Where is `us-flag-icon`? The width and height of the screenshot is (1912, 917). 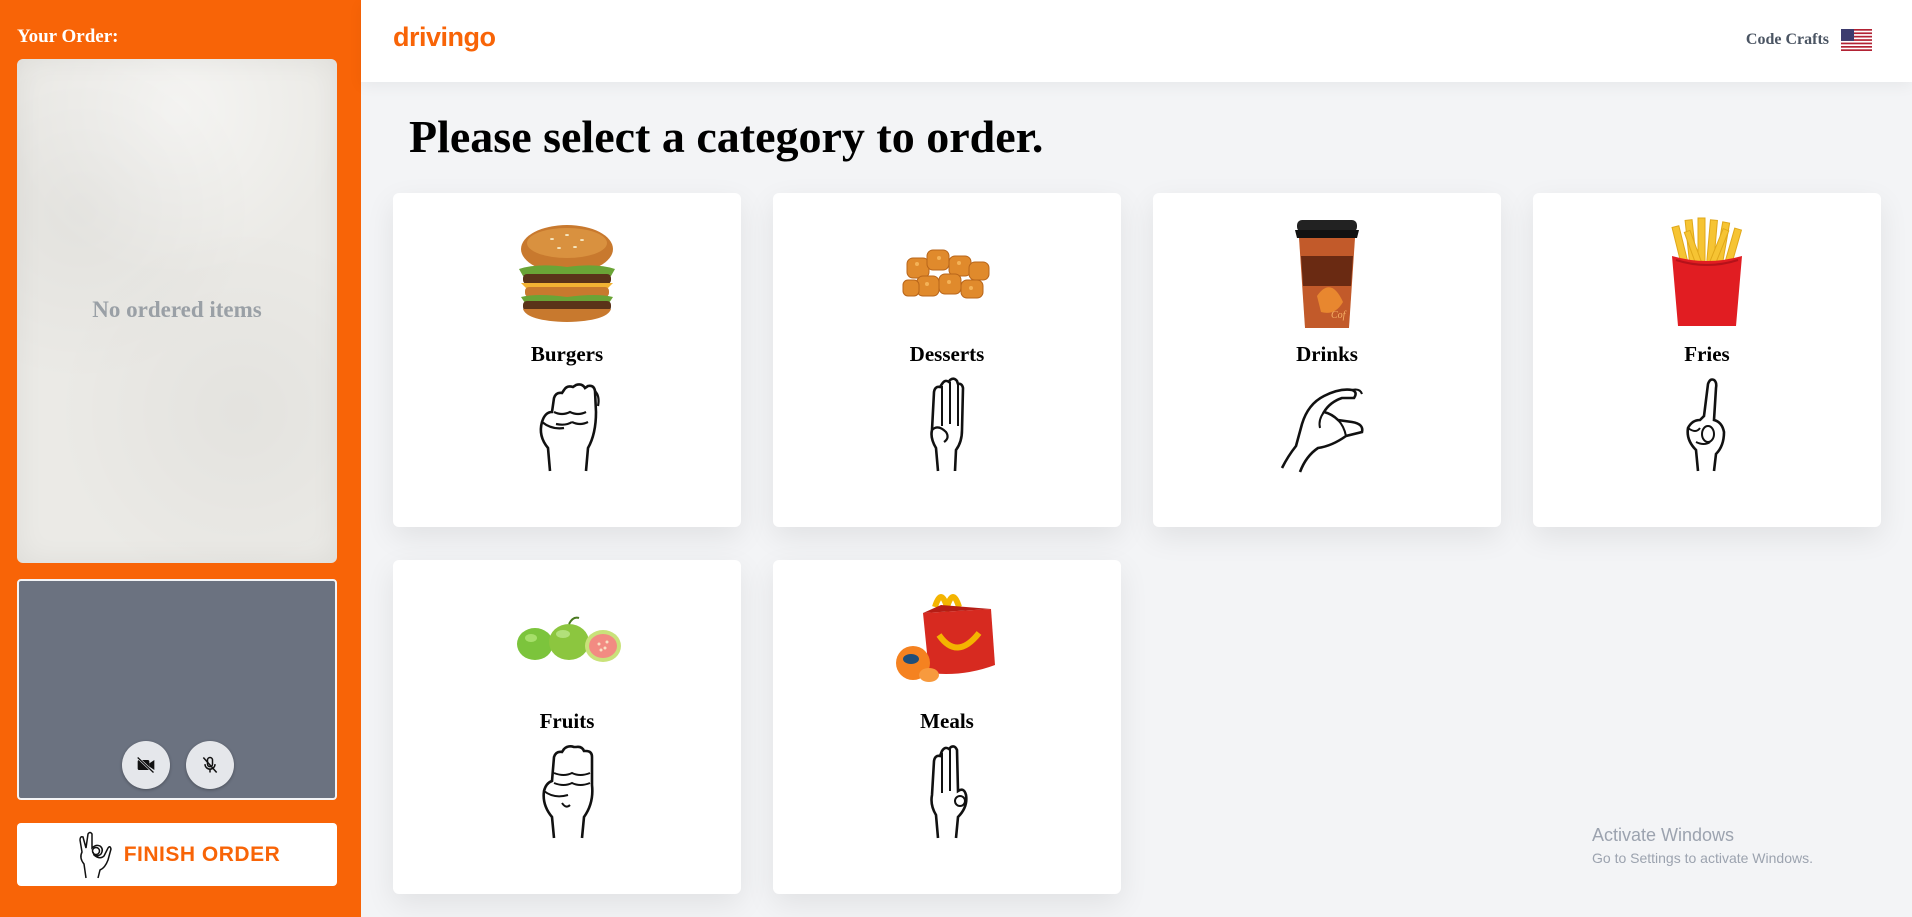
us-flag-icon is located at coordinates (1856, 40).